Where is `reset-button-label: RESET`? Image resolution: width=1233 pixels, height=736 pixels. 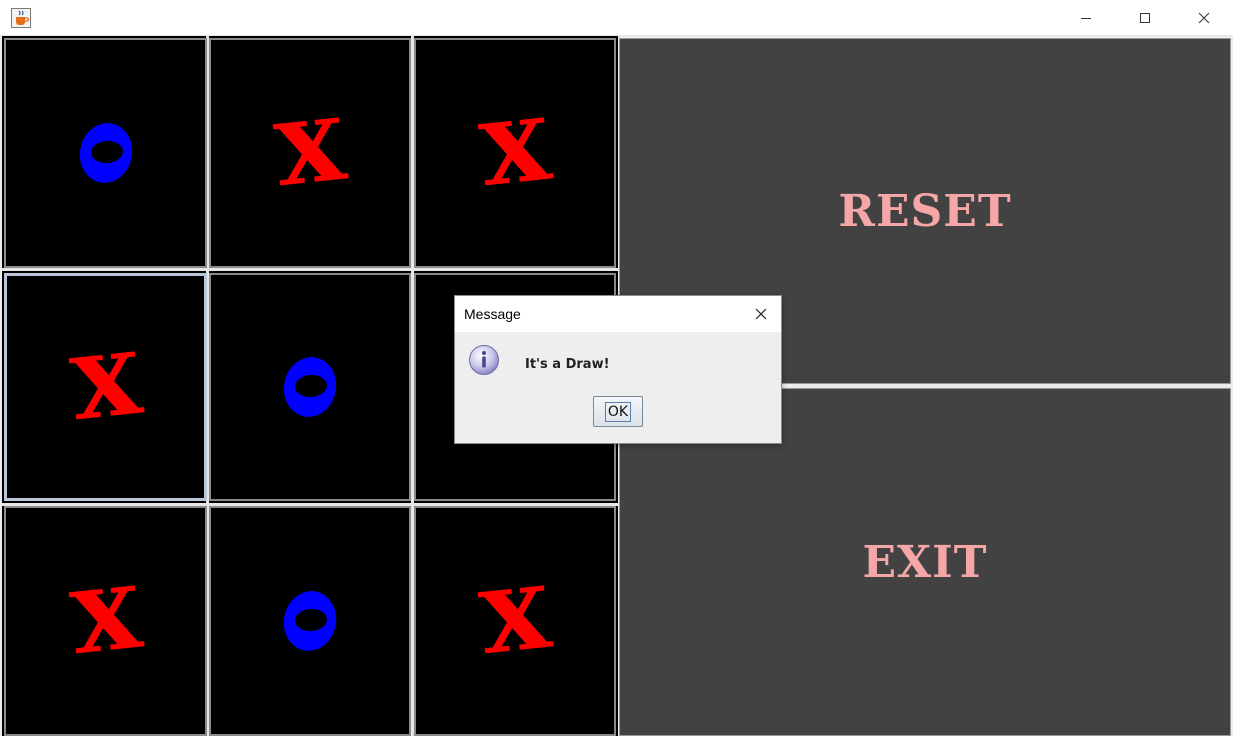
reset-button-label: RESET is located at coordinates (925, 211).